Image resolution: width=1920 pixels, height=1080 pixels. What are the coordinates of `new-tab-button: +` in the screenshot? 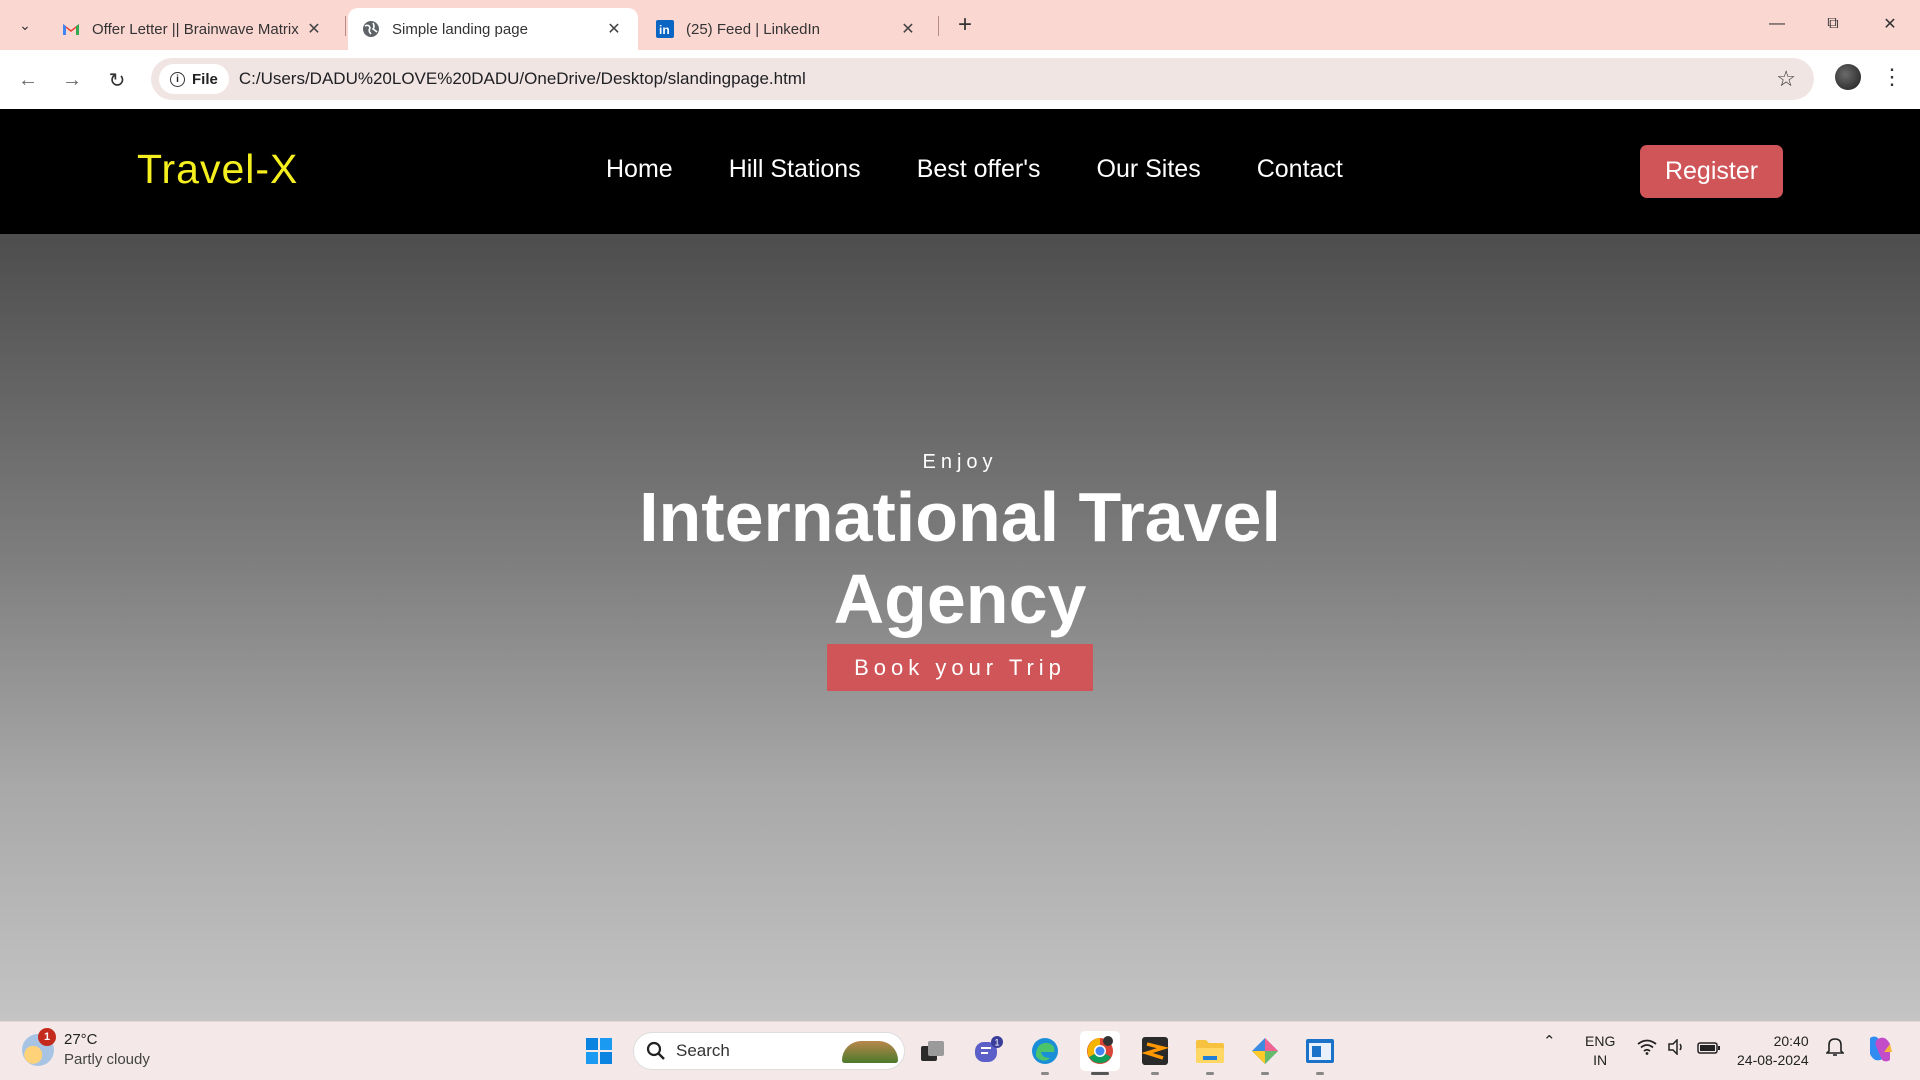 It's located at (965, 25).